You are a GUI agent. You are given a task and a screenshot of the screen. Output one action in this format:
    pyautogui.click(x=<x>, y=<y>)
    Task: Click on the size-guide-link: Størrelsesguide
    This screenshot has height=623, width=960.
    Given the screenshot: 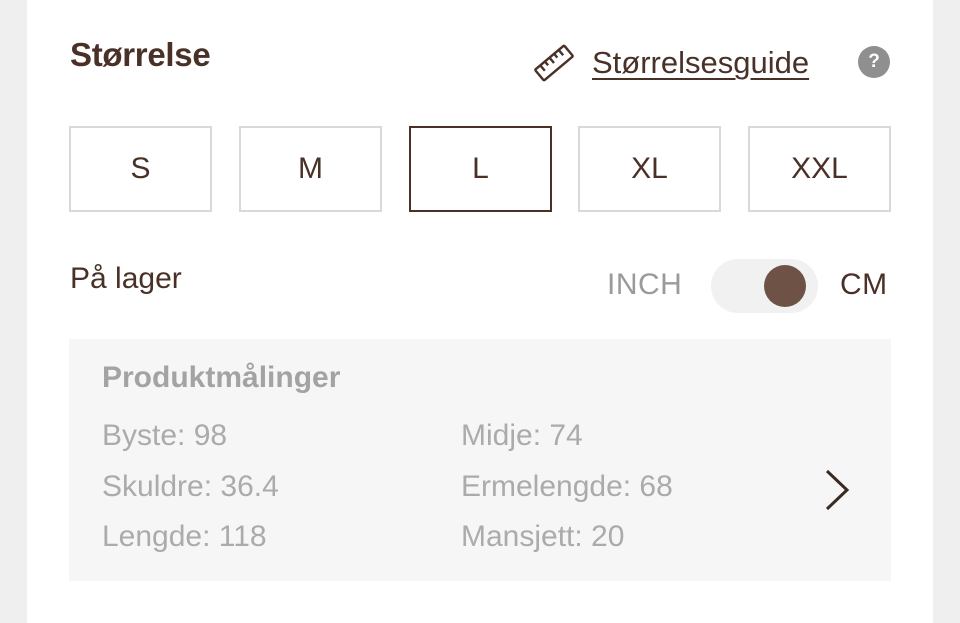 What is the action you would take?
    pyautogui.click(x=700, y=63)
    